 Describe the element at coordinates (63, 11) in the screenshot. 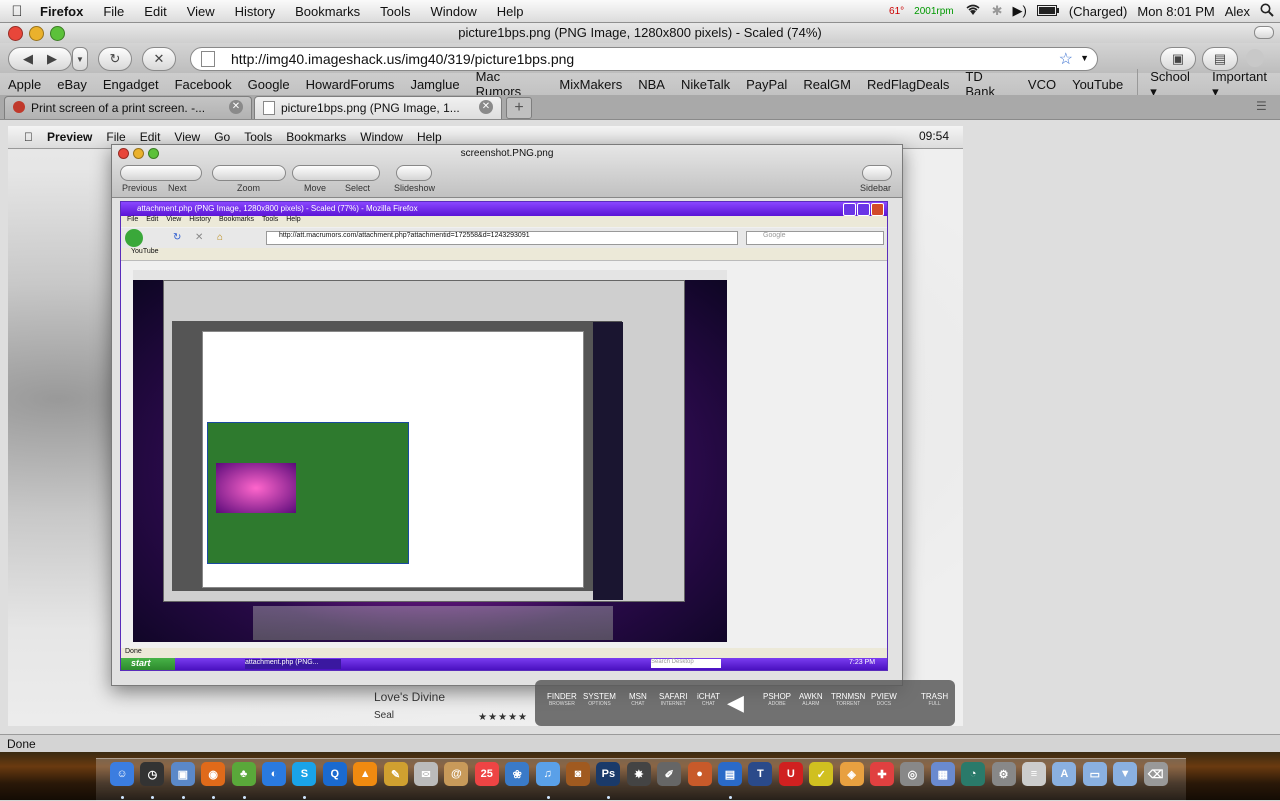

I see `menu-app-name: Firefox` at that location.